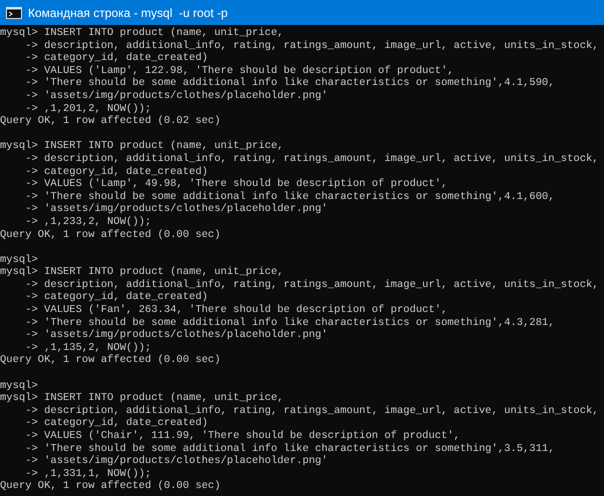 Image resolution: width=604 pixels, height=496 pixels. What do you see at coordinates (236, 184) in the screenshot?
I see `console-line: -> VALUES ('Lamp', 49.98, 'There should be description of product',` at bounding box center [236, 184].